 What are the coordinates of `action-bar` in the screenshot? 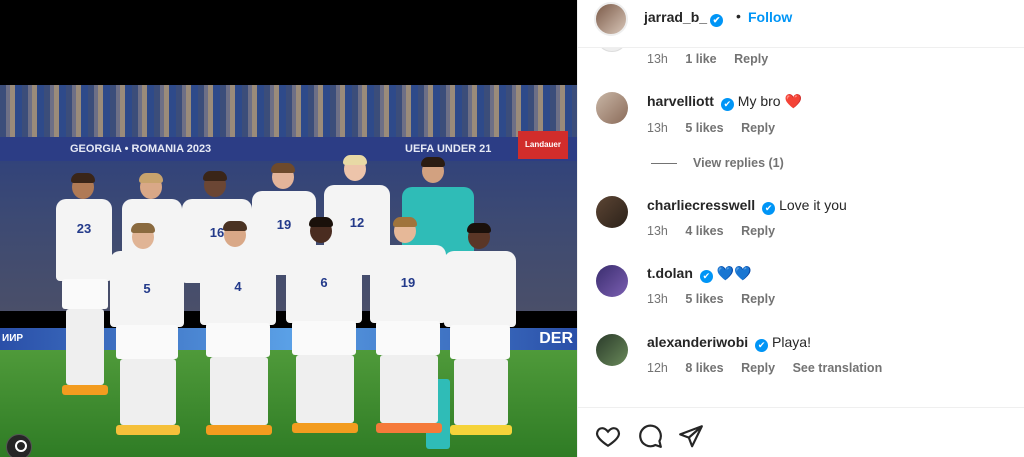 It's located at (801, 432).